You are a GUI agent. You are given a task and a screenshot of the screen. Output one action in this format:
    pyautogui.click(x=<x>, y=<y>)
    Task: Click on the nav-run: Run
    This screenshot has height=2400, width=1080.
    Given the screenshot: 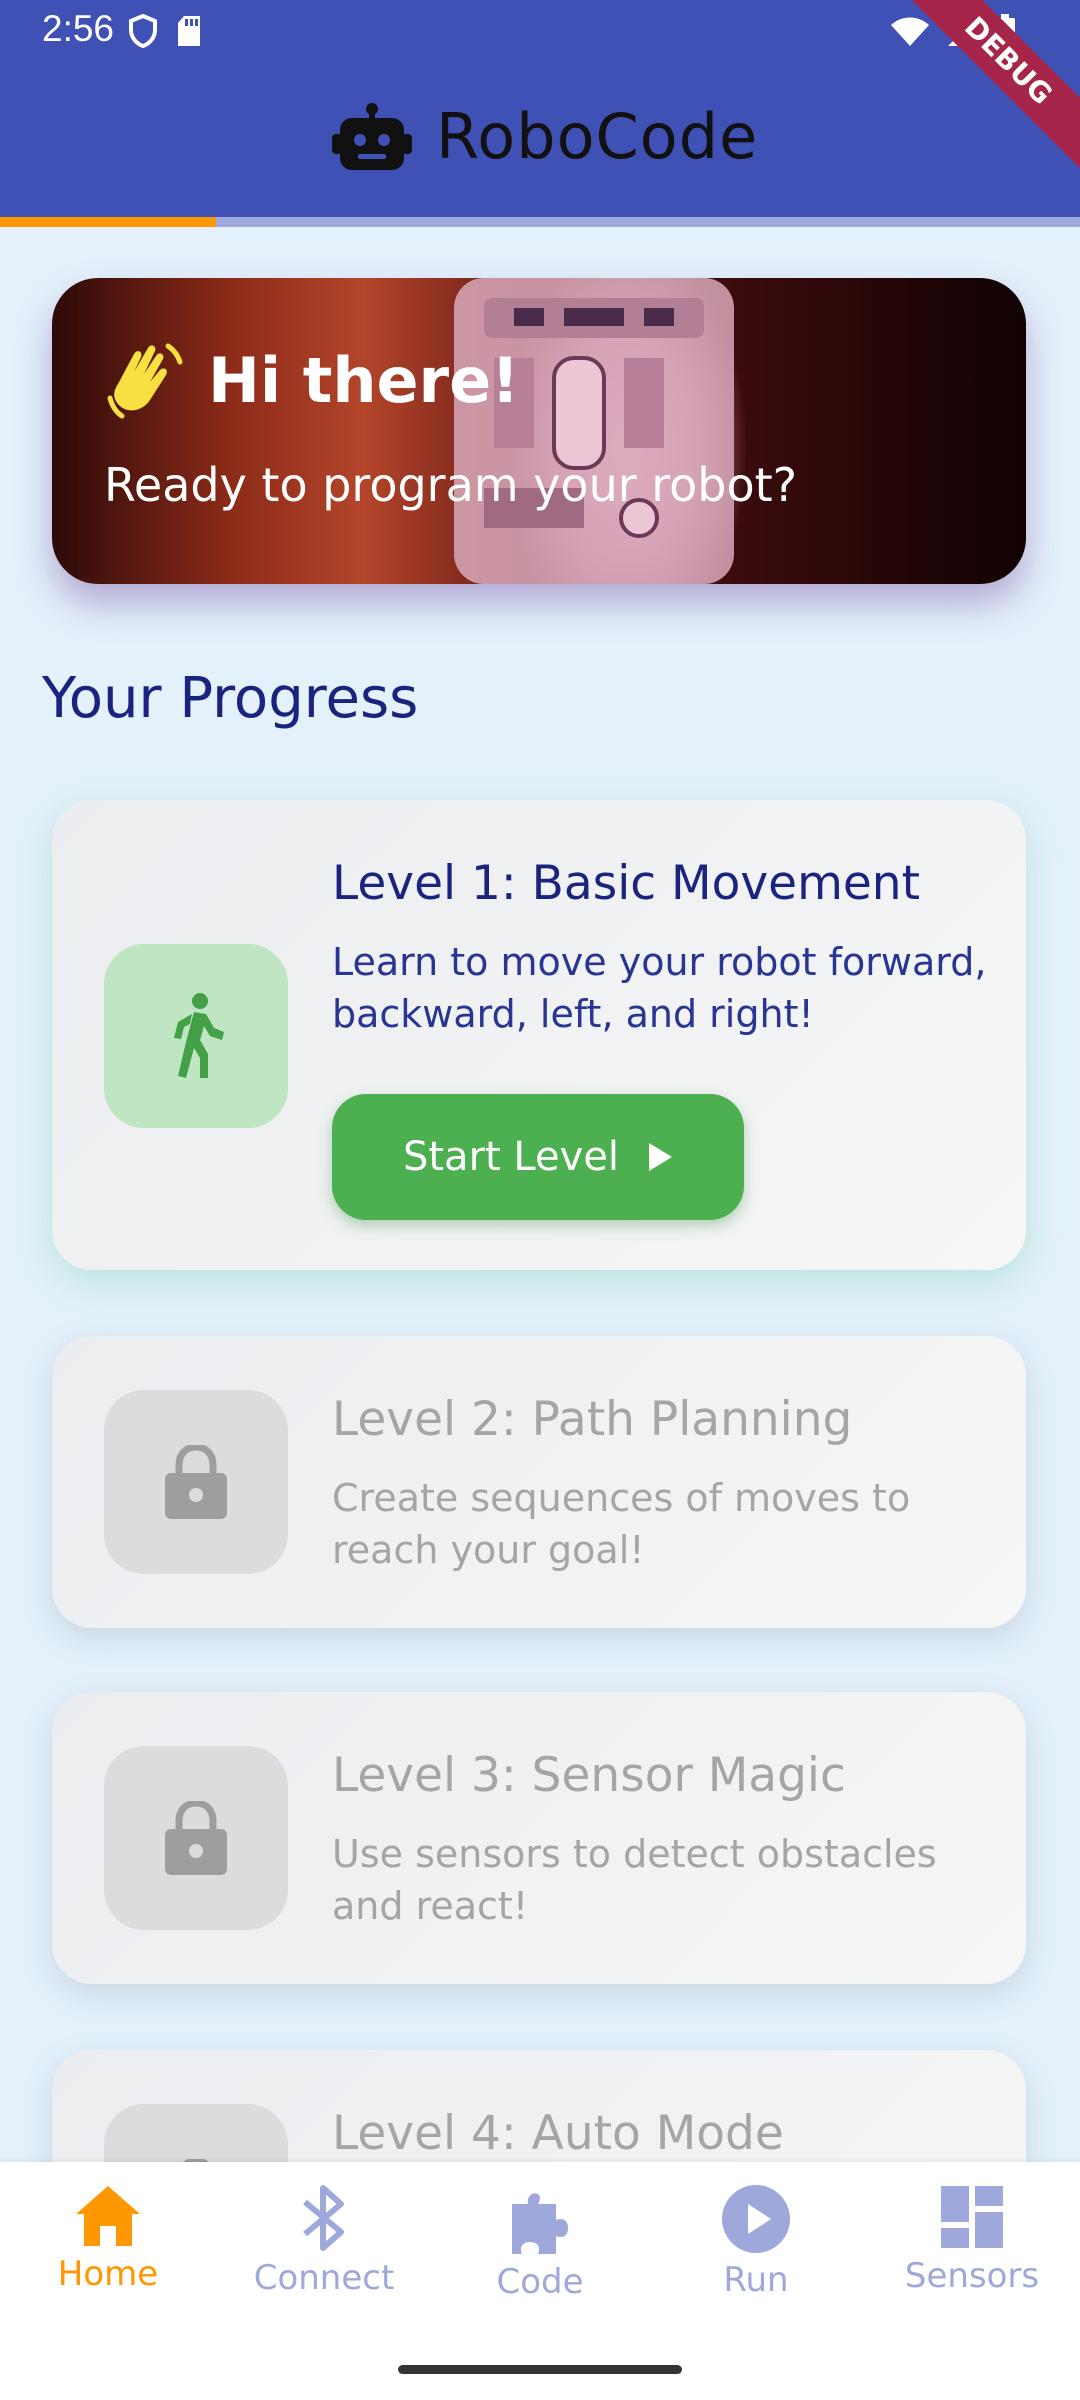 What is the action you would take?
    pyautogui.click(x=756, y=2259)
    